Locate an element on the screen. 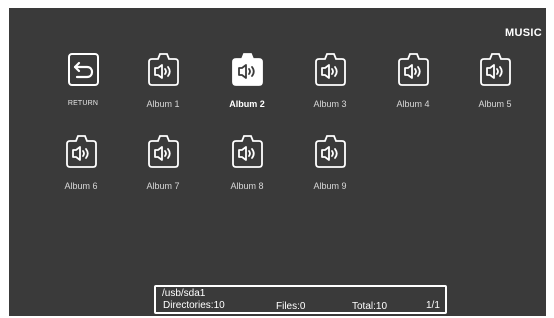 Image resolution: width=554 pixels, height=318 pixels. item-label: Album 7 is located at coordinates (163, 186).